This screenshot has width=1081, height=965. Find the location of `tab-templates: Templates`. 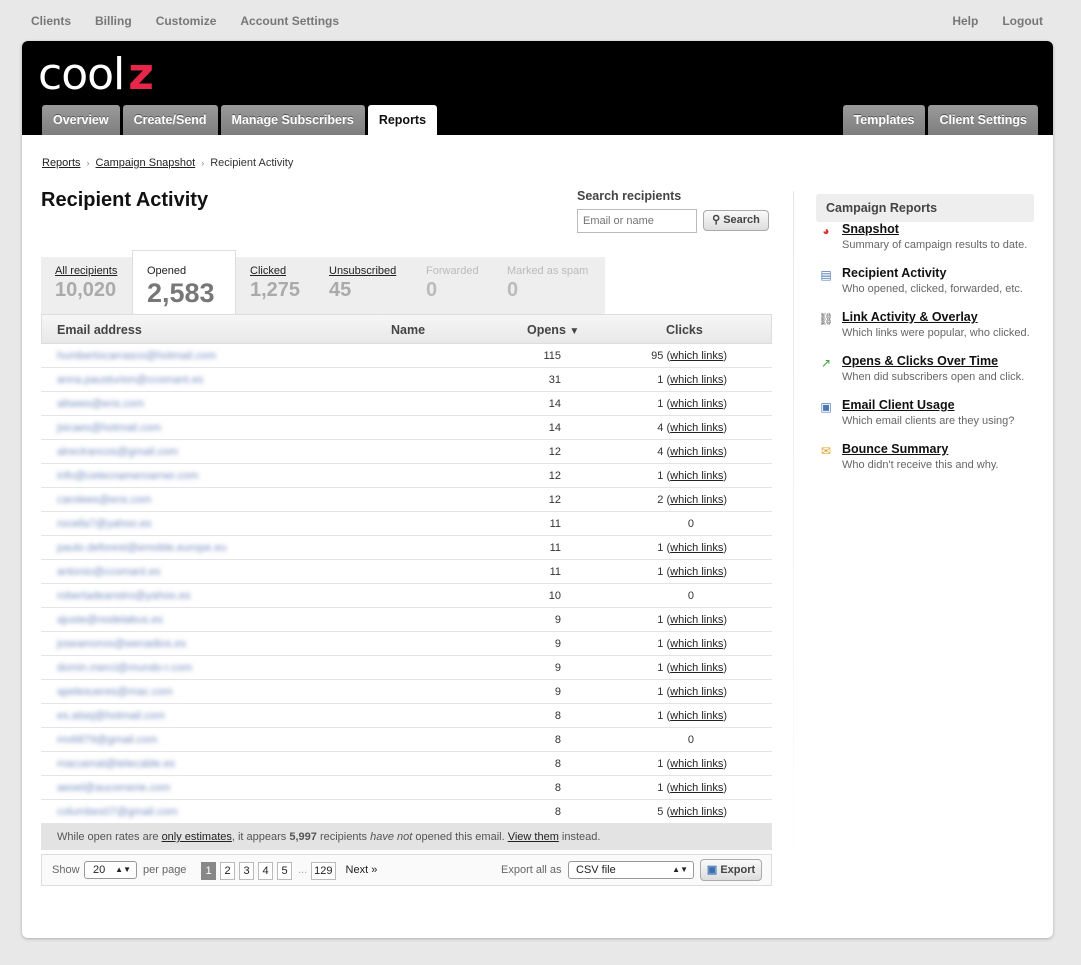

tab-templates: Templates is located at coordinates (884, 120).